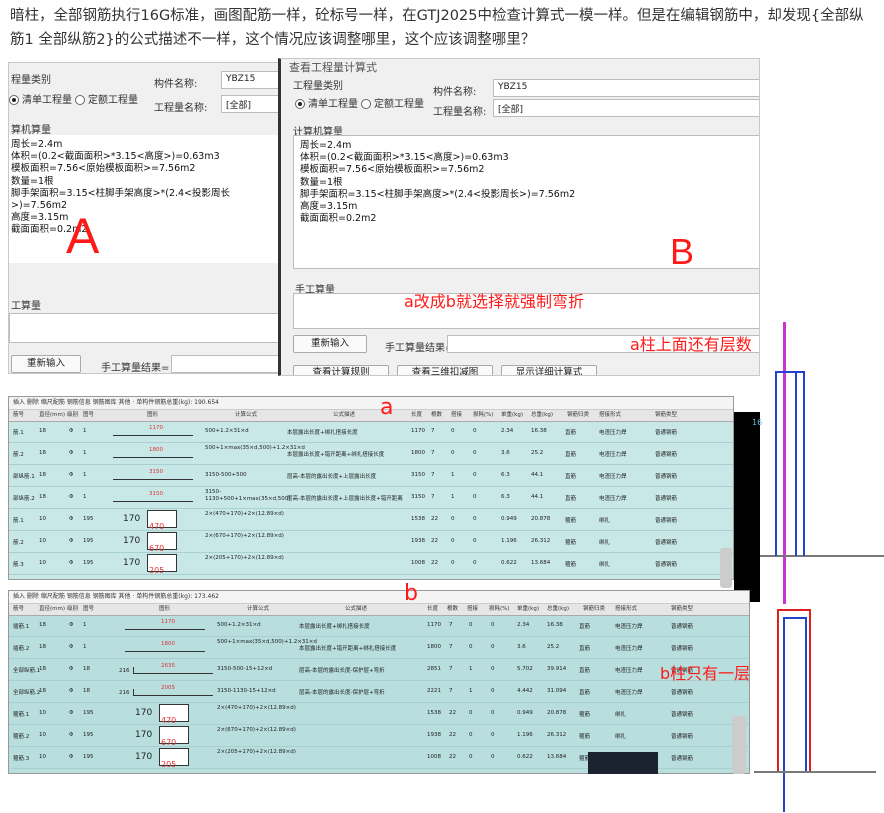  Describe the element at coordinates (346, 476) in the screenshot. I see `cell-desc: 层高-本层的露出长度+上层露出长度` at that location.